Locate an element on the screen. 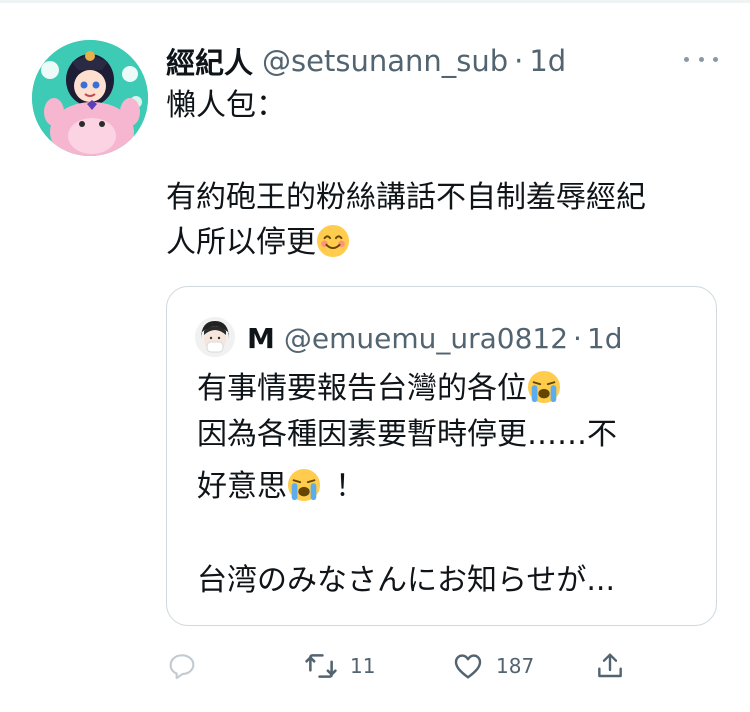  quoted-text-line-3-wrap: 好意思 ！ is located at coordinates (281, 487).